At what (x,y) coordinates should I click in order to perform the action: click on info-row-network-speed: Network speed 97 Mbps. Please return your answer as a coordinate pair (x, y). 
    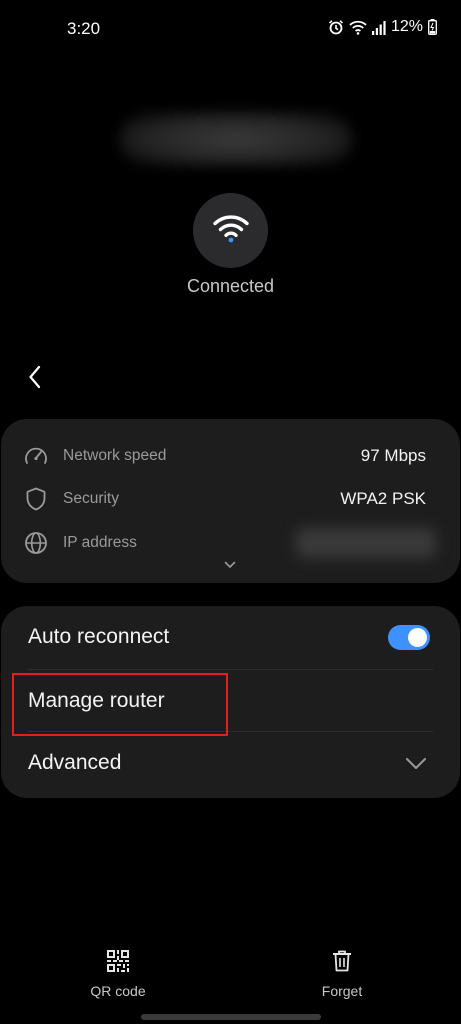
    Looking at the image, I should click on (230, 456).